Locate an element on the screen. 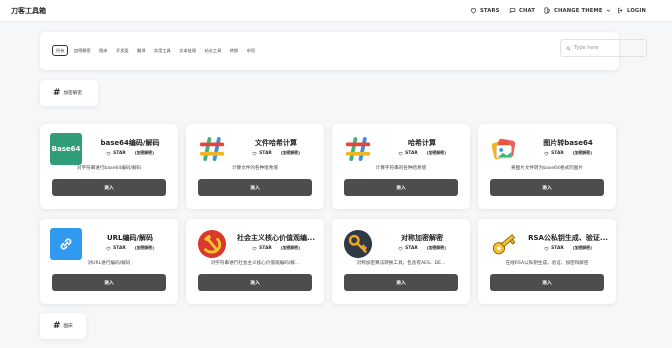 The height and width of the screenshot is (348, 672). chip-utility: 实用工具 is located at coordinates (162, 51).